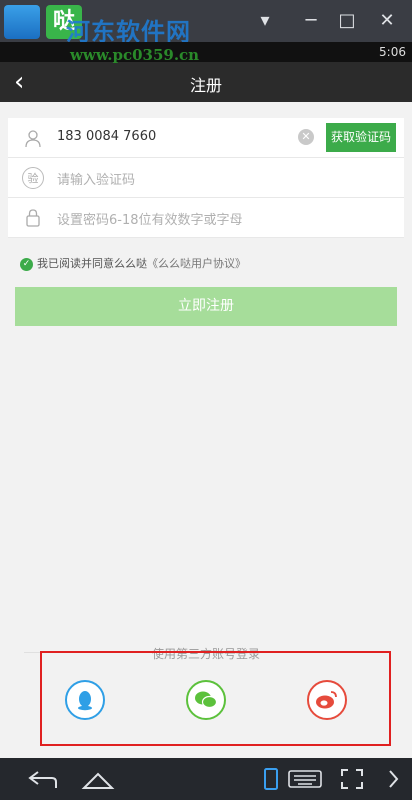 Image resolution: width=412 pixels, height=800 pixels. What do you see at coordinates (42, 779) in the screenshot?
I see `back-nav-icon` at bounding box center [42, 779].